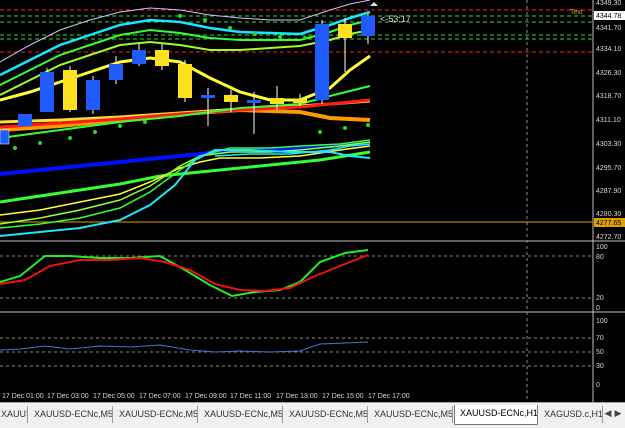  What do you see at coordinates (343, 396) in the screenshot?
I see `time-tick: 17 Dec 15:00` at bounding box center [343, 396].